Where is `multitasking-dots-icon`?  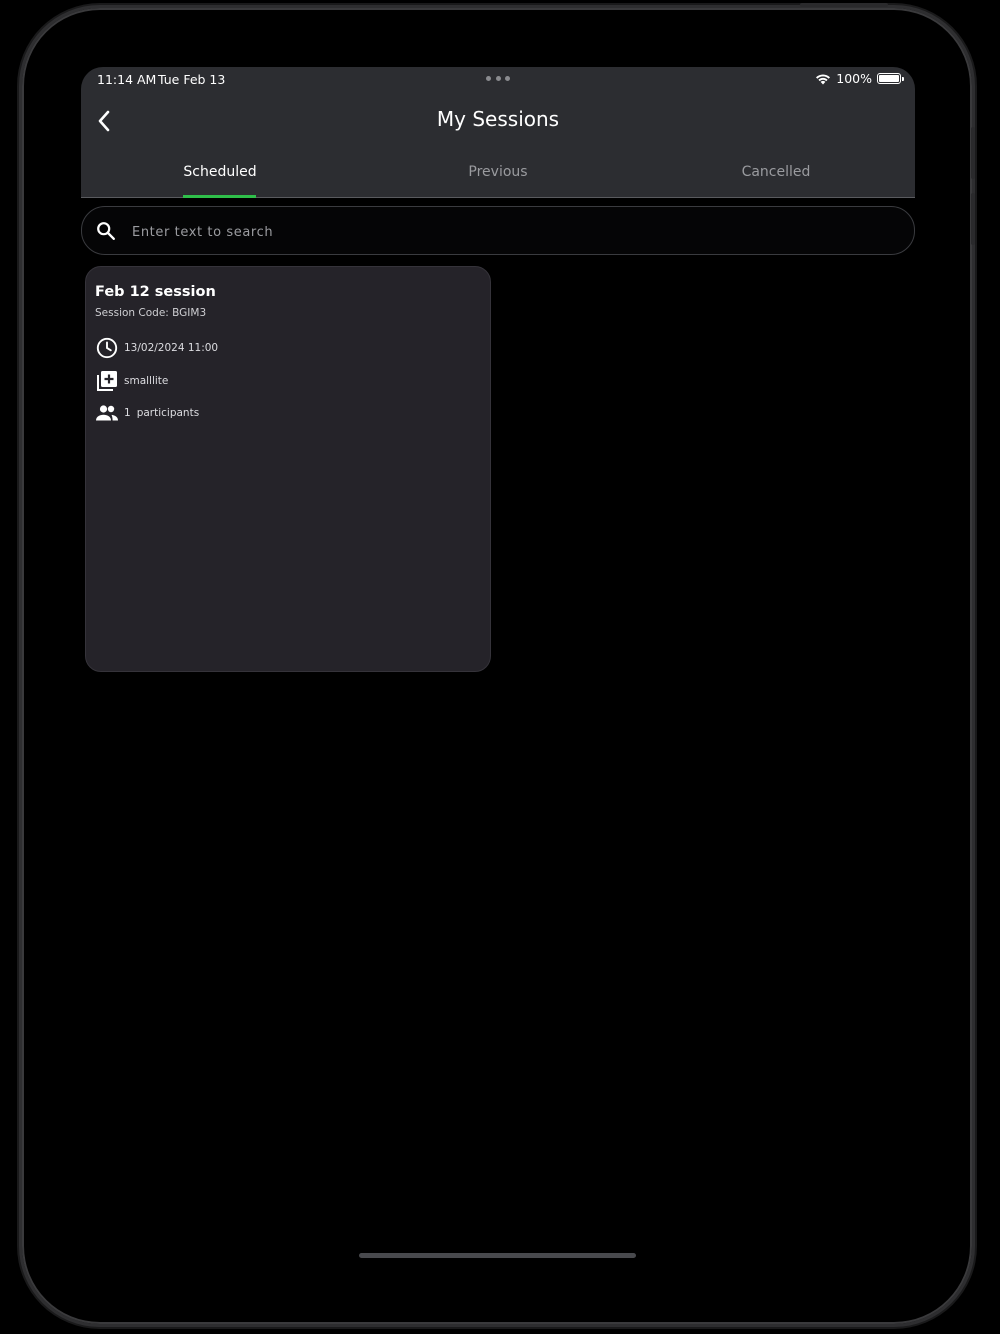 multitasking-dots-icon is located at coordinates (498, 79).